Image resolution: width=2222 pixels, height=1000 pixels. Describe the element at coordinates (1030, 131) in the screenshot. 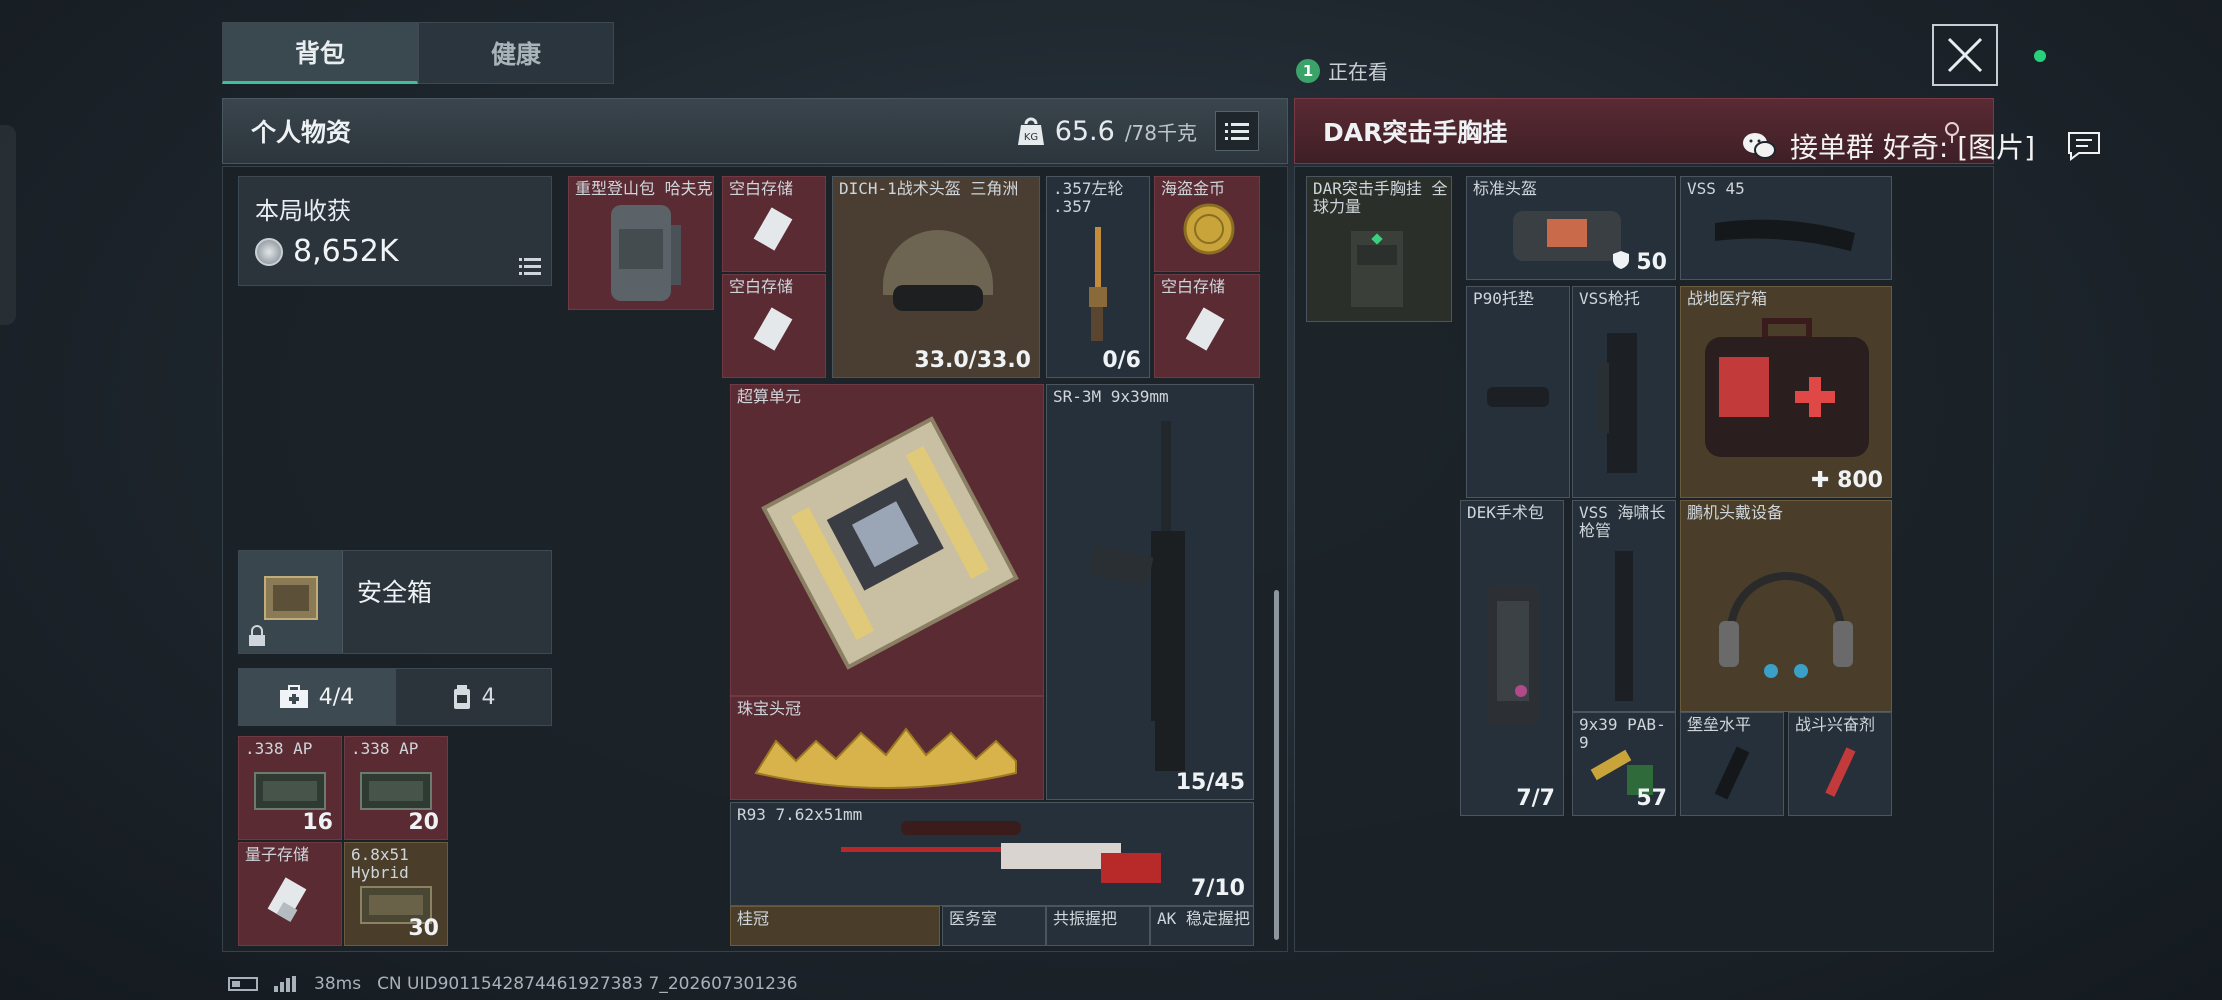

I see `weight-icon: KG` at that location.